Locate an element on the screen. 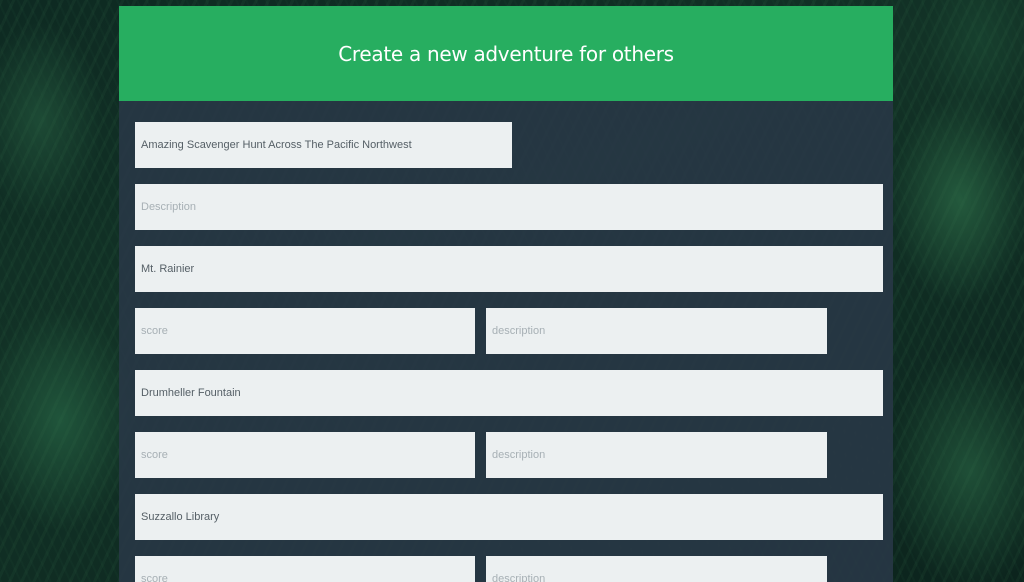 The image size is (1024, 582). adventure-description-input is located at coordinates (509, 207).